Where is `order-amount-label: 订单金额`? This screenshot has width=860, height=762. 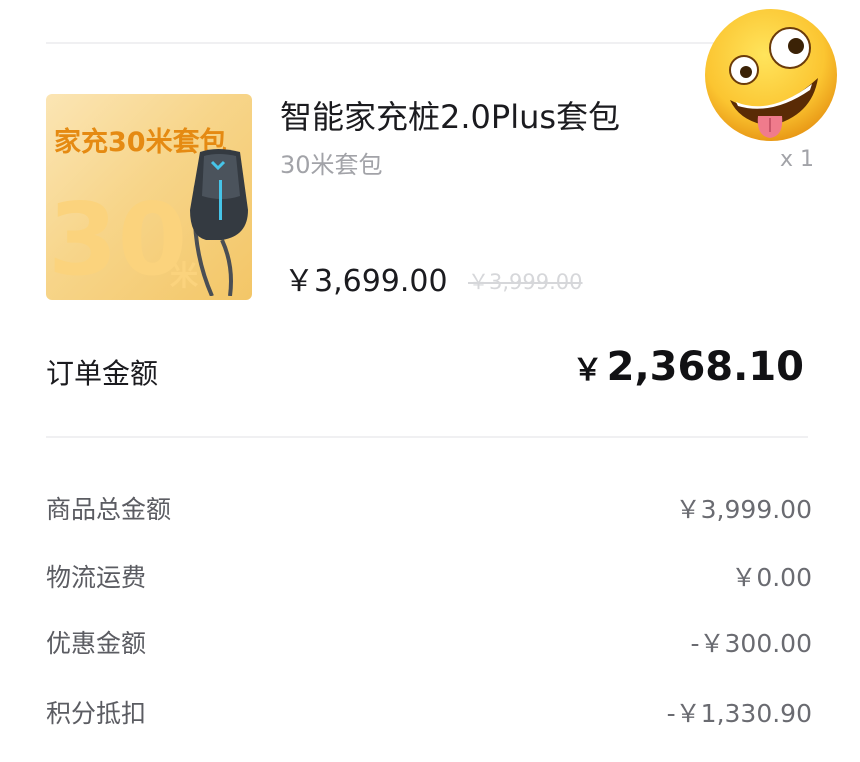
order-amount-label: 订单金额 is located at coordinates (102, 373).